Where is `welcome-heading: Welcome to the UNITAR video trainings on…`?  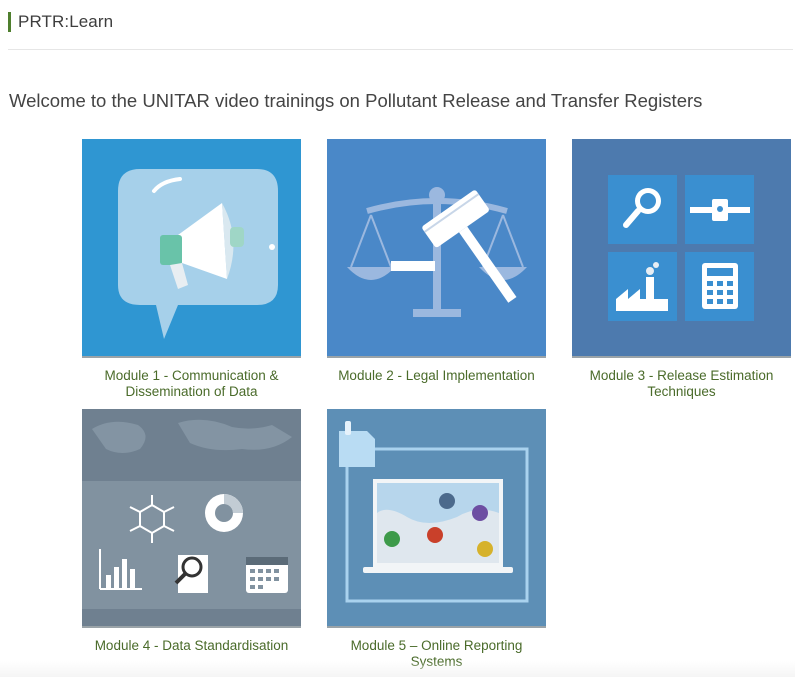 welcome-heading: Welcome to the UNITAR video trainings on… is located at coordinates (356, 100).